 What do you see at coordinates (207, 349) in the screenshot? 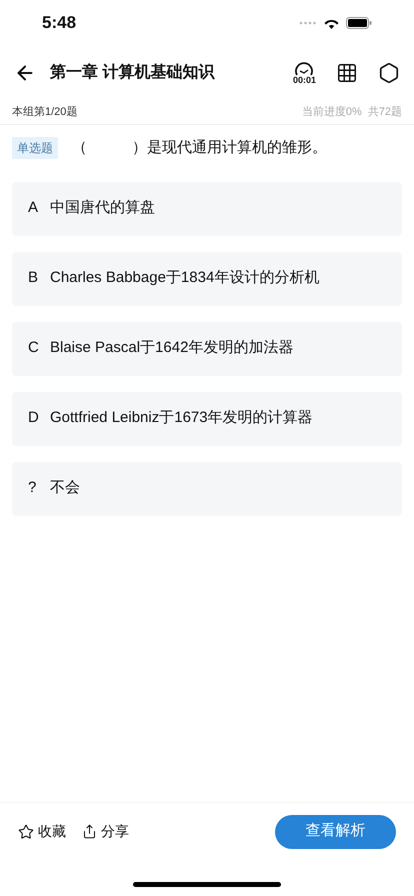
I see `answer-option: C Blaise Pascal于1642年发明的加法器` at bounding box center [207, 349].